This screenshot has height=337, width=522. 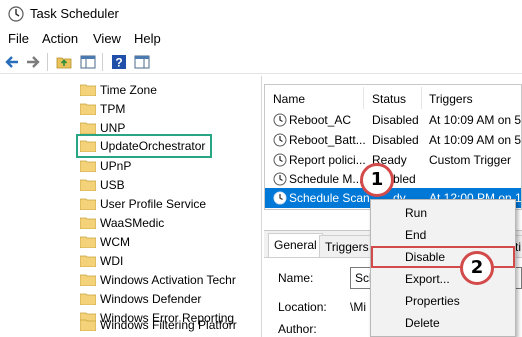 I want to click on task-name: Schedule Scan, so click(x=329, y=198).